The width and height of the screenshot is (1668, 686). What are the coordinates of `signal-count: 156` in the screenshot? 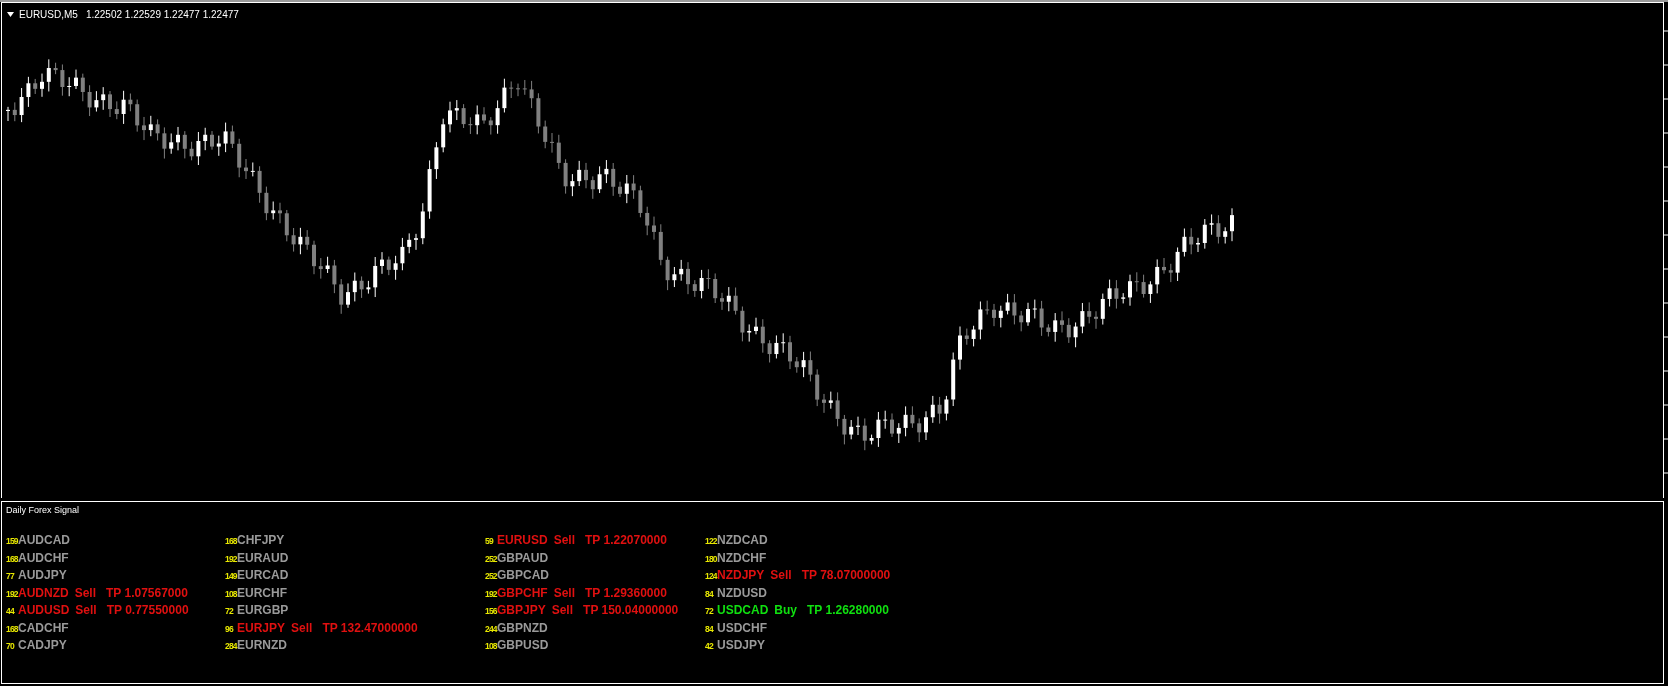 It's located at (491, 611).